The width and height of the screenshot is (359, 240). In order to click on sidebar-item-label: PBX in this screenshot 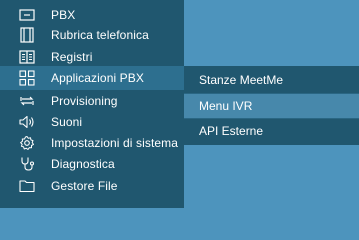, I will do `click(63, 15)`.